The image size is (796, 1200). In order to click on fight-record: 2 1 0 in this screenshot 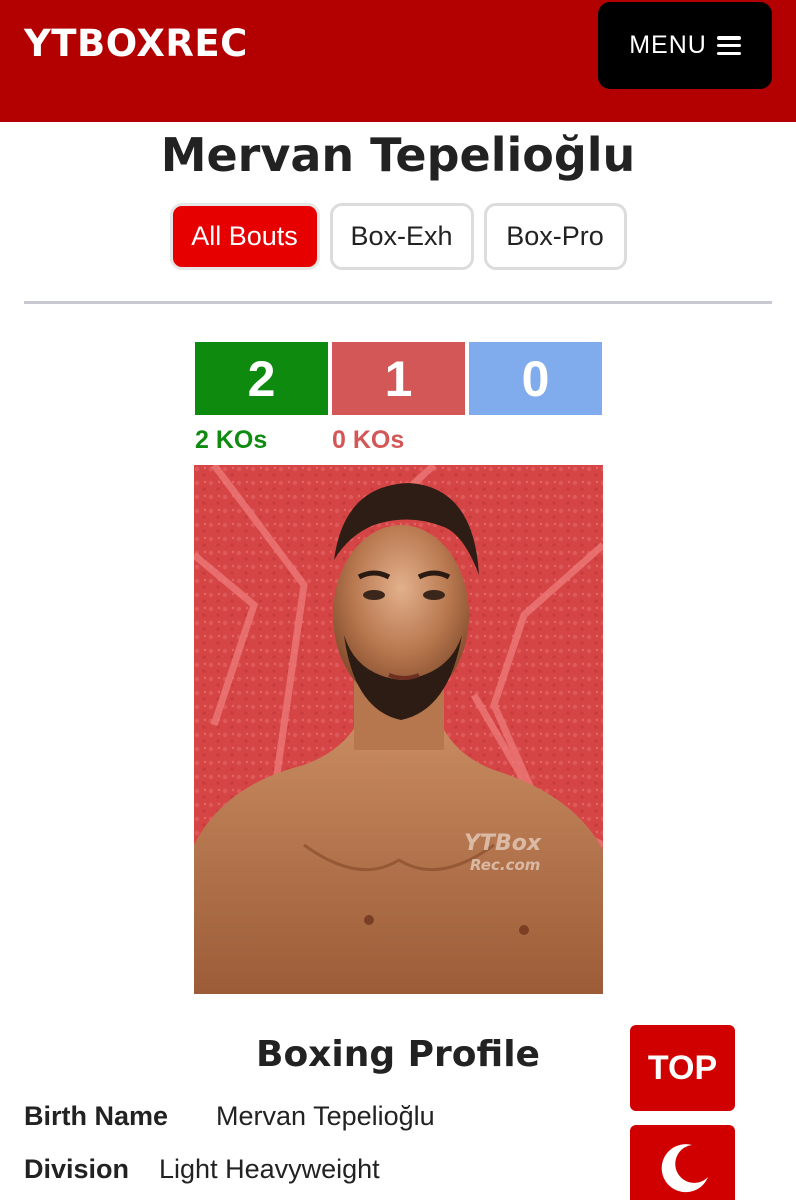, I will do `click(398, 378)`.